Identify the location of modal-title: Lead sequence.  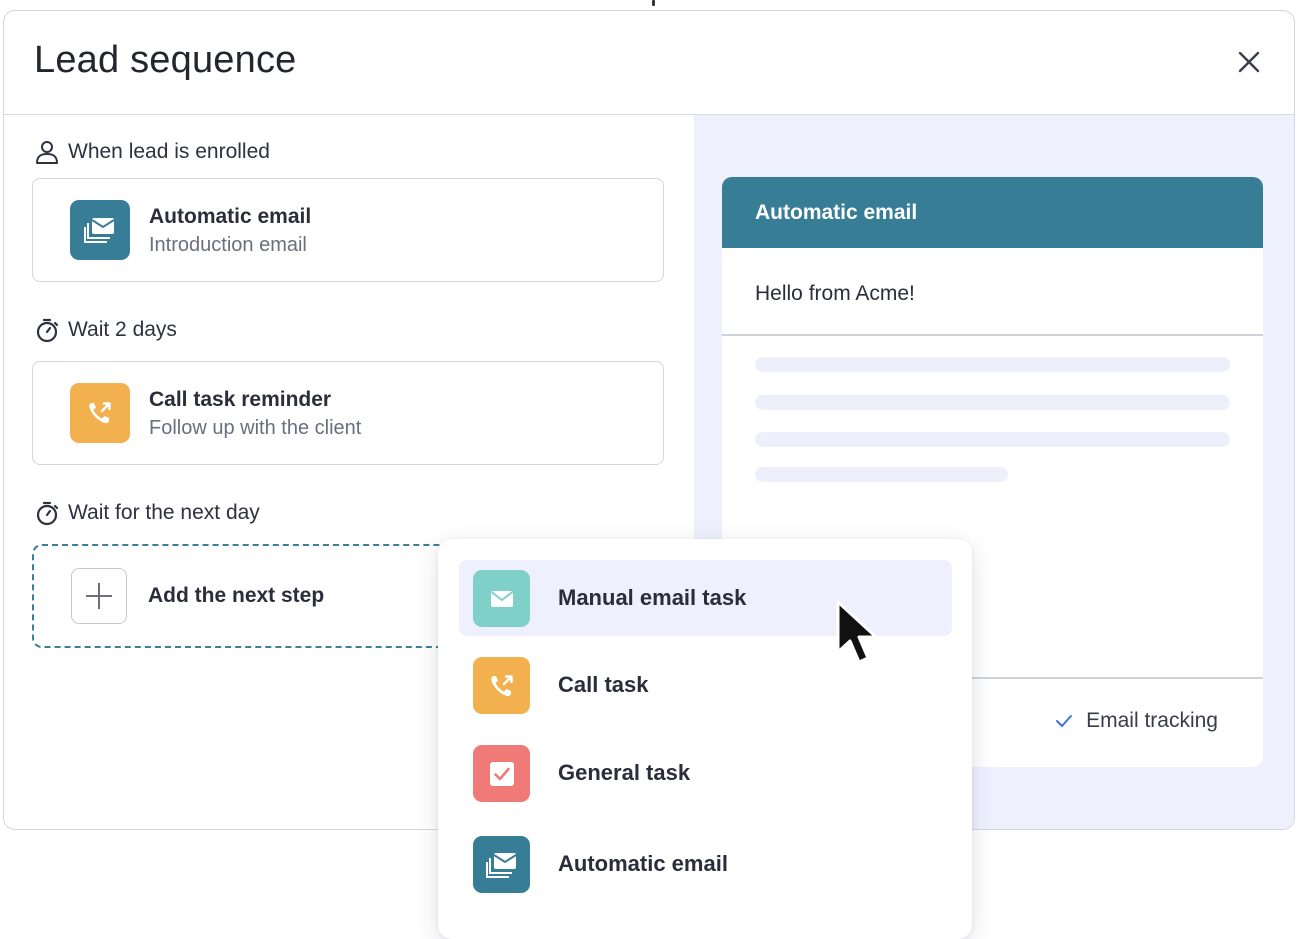
(165, 60).